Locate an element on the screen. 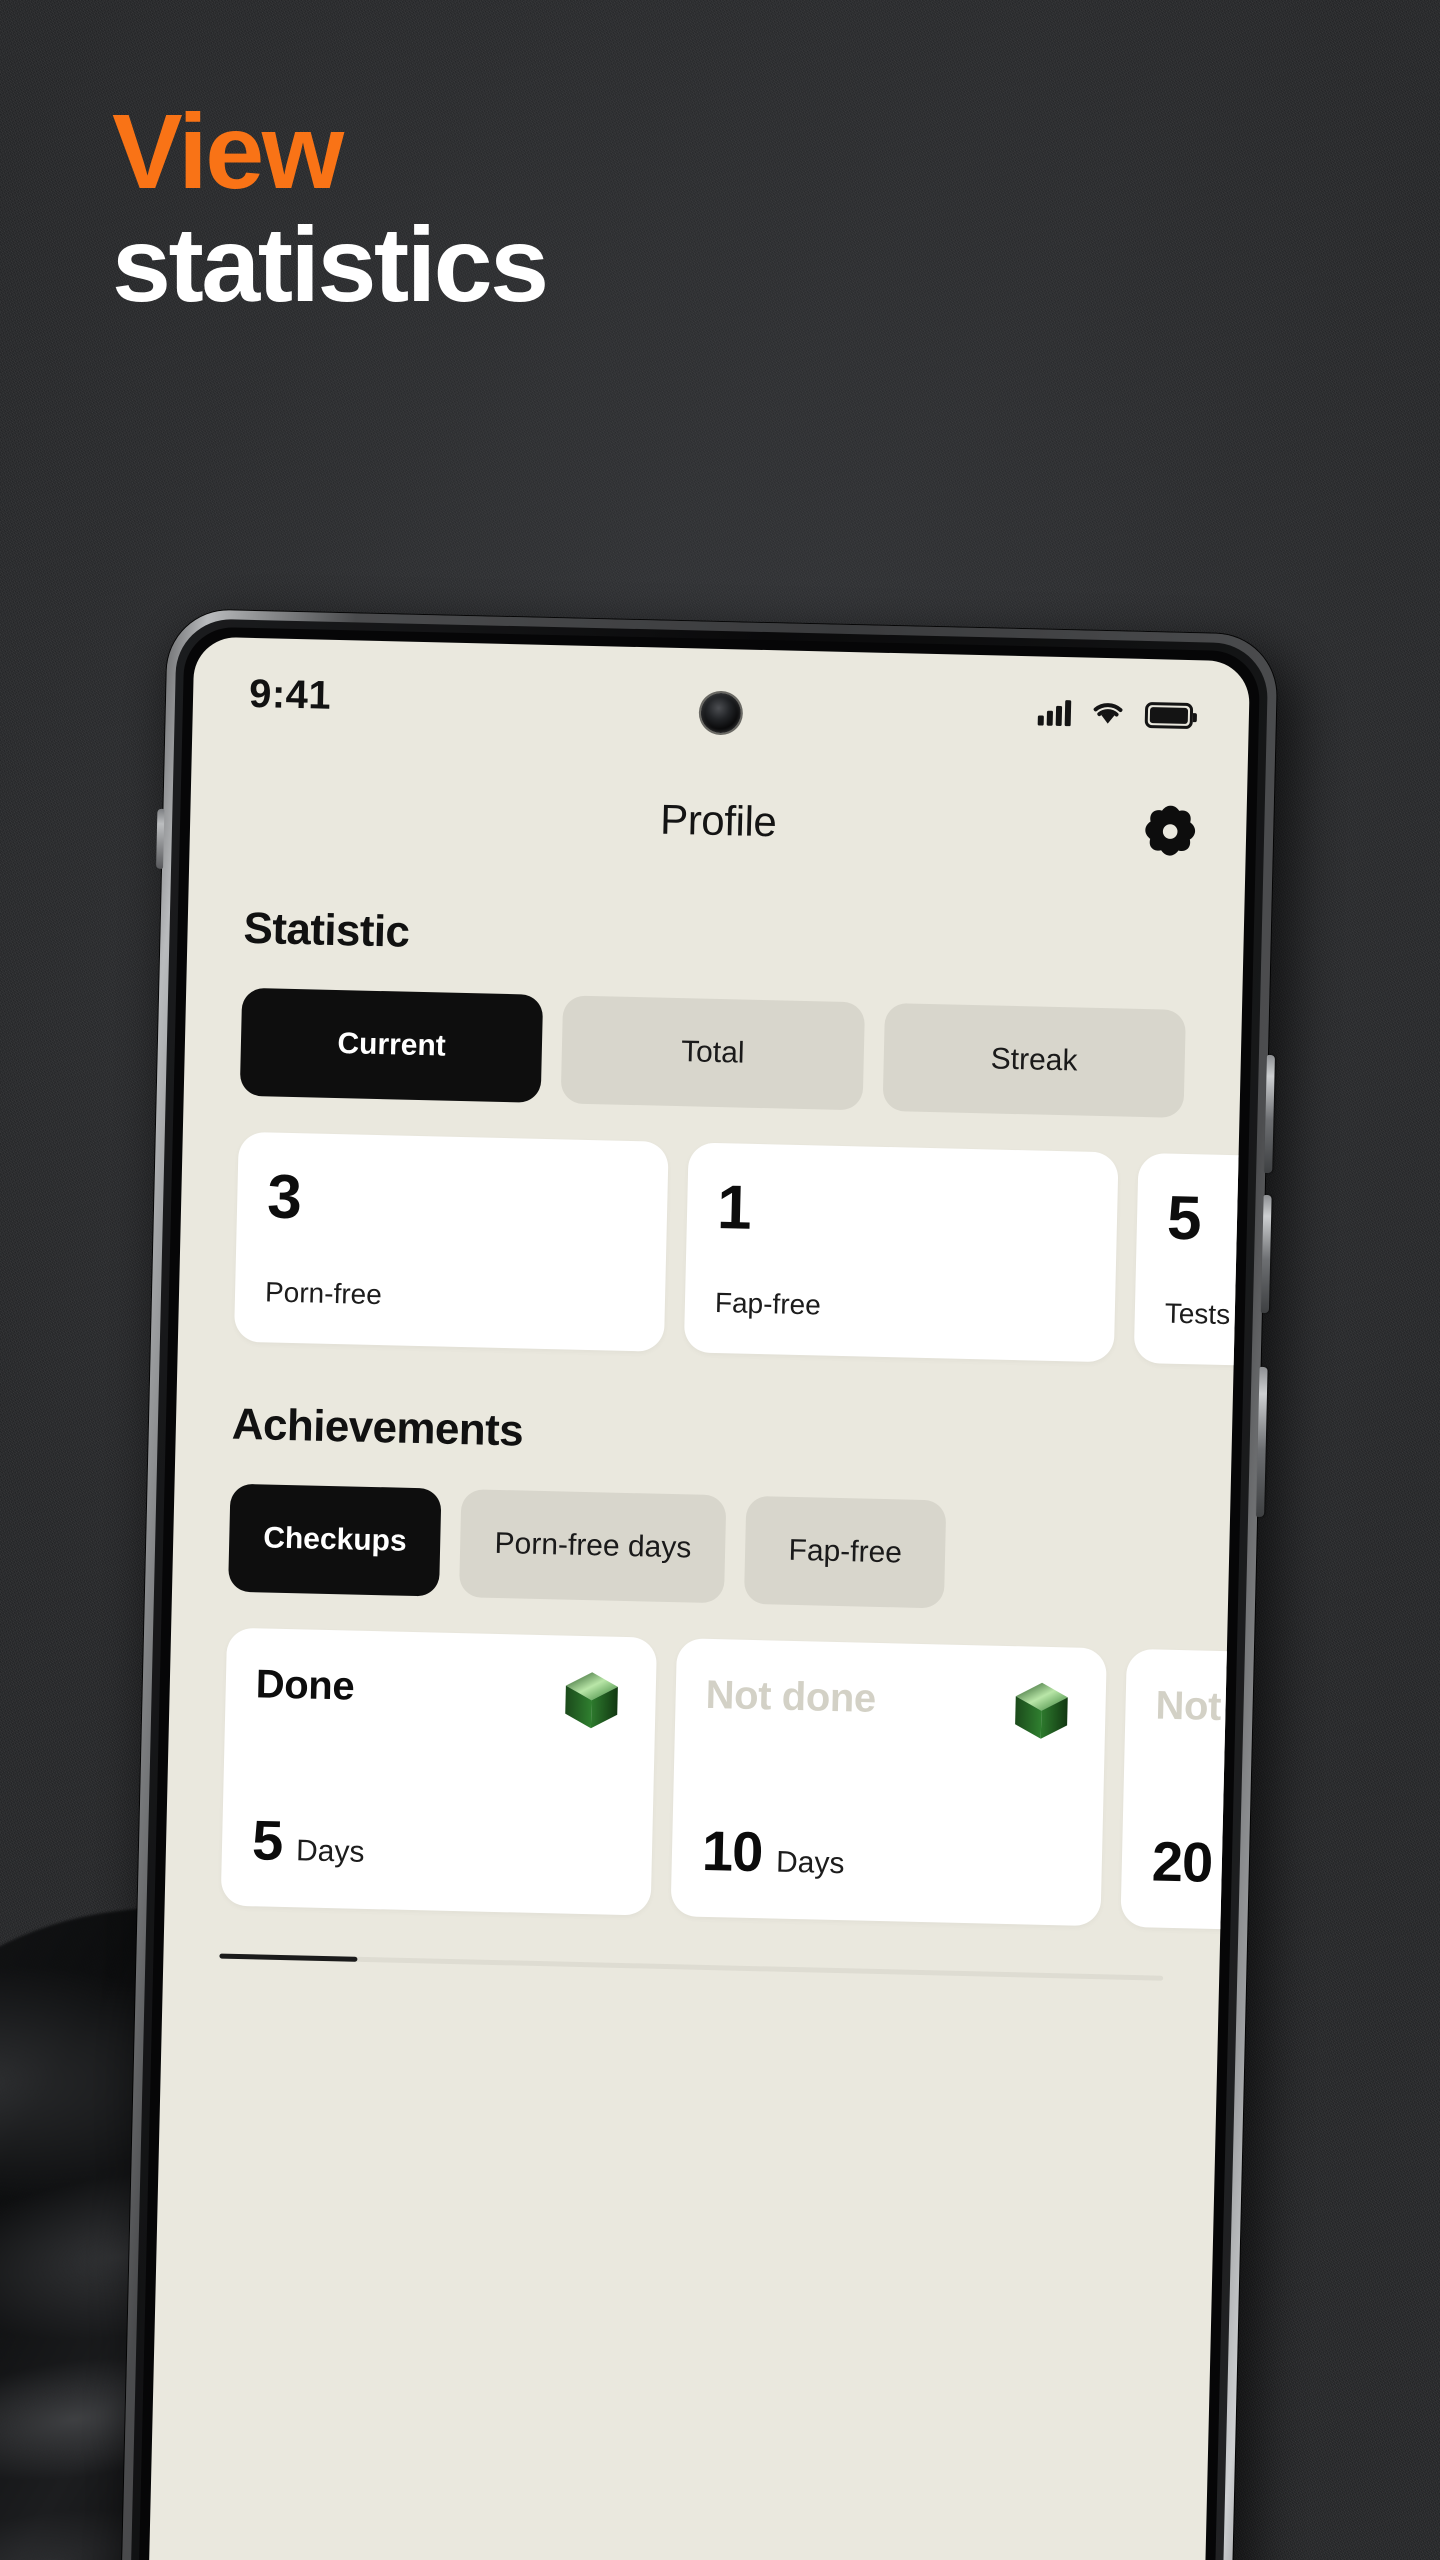 Image resolution: width=1440 pixels, height=2560 pixels. page-title: Profile is located at coordinates (718, 820).